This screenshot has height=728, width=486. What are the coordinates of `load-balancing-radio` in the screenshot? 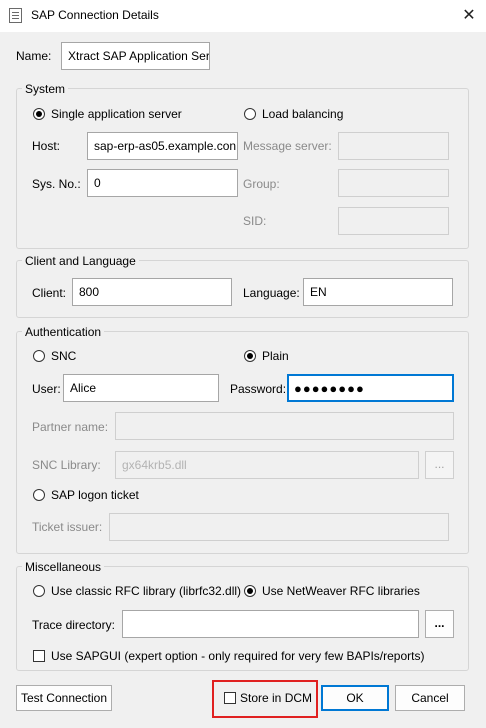 It's located at (250, 114).